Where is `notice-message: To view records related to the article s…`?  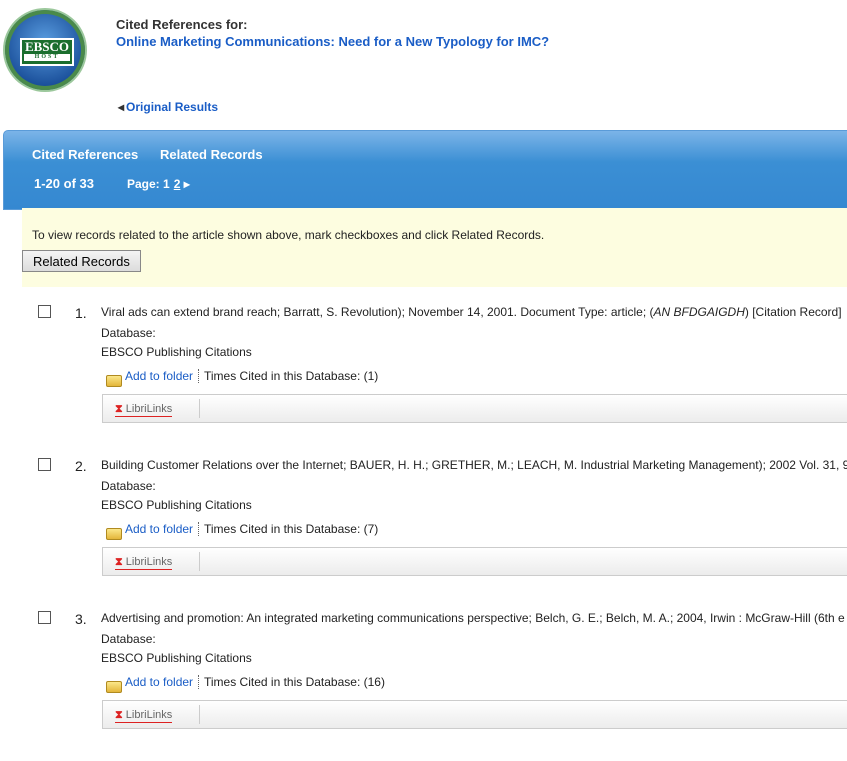 notice-message: To view records related to the article s… is located at coordinates (288, 235).